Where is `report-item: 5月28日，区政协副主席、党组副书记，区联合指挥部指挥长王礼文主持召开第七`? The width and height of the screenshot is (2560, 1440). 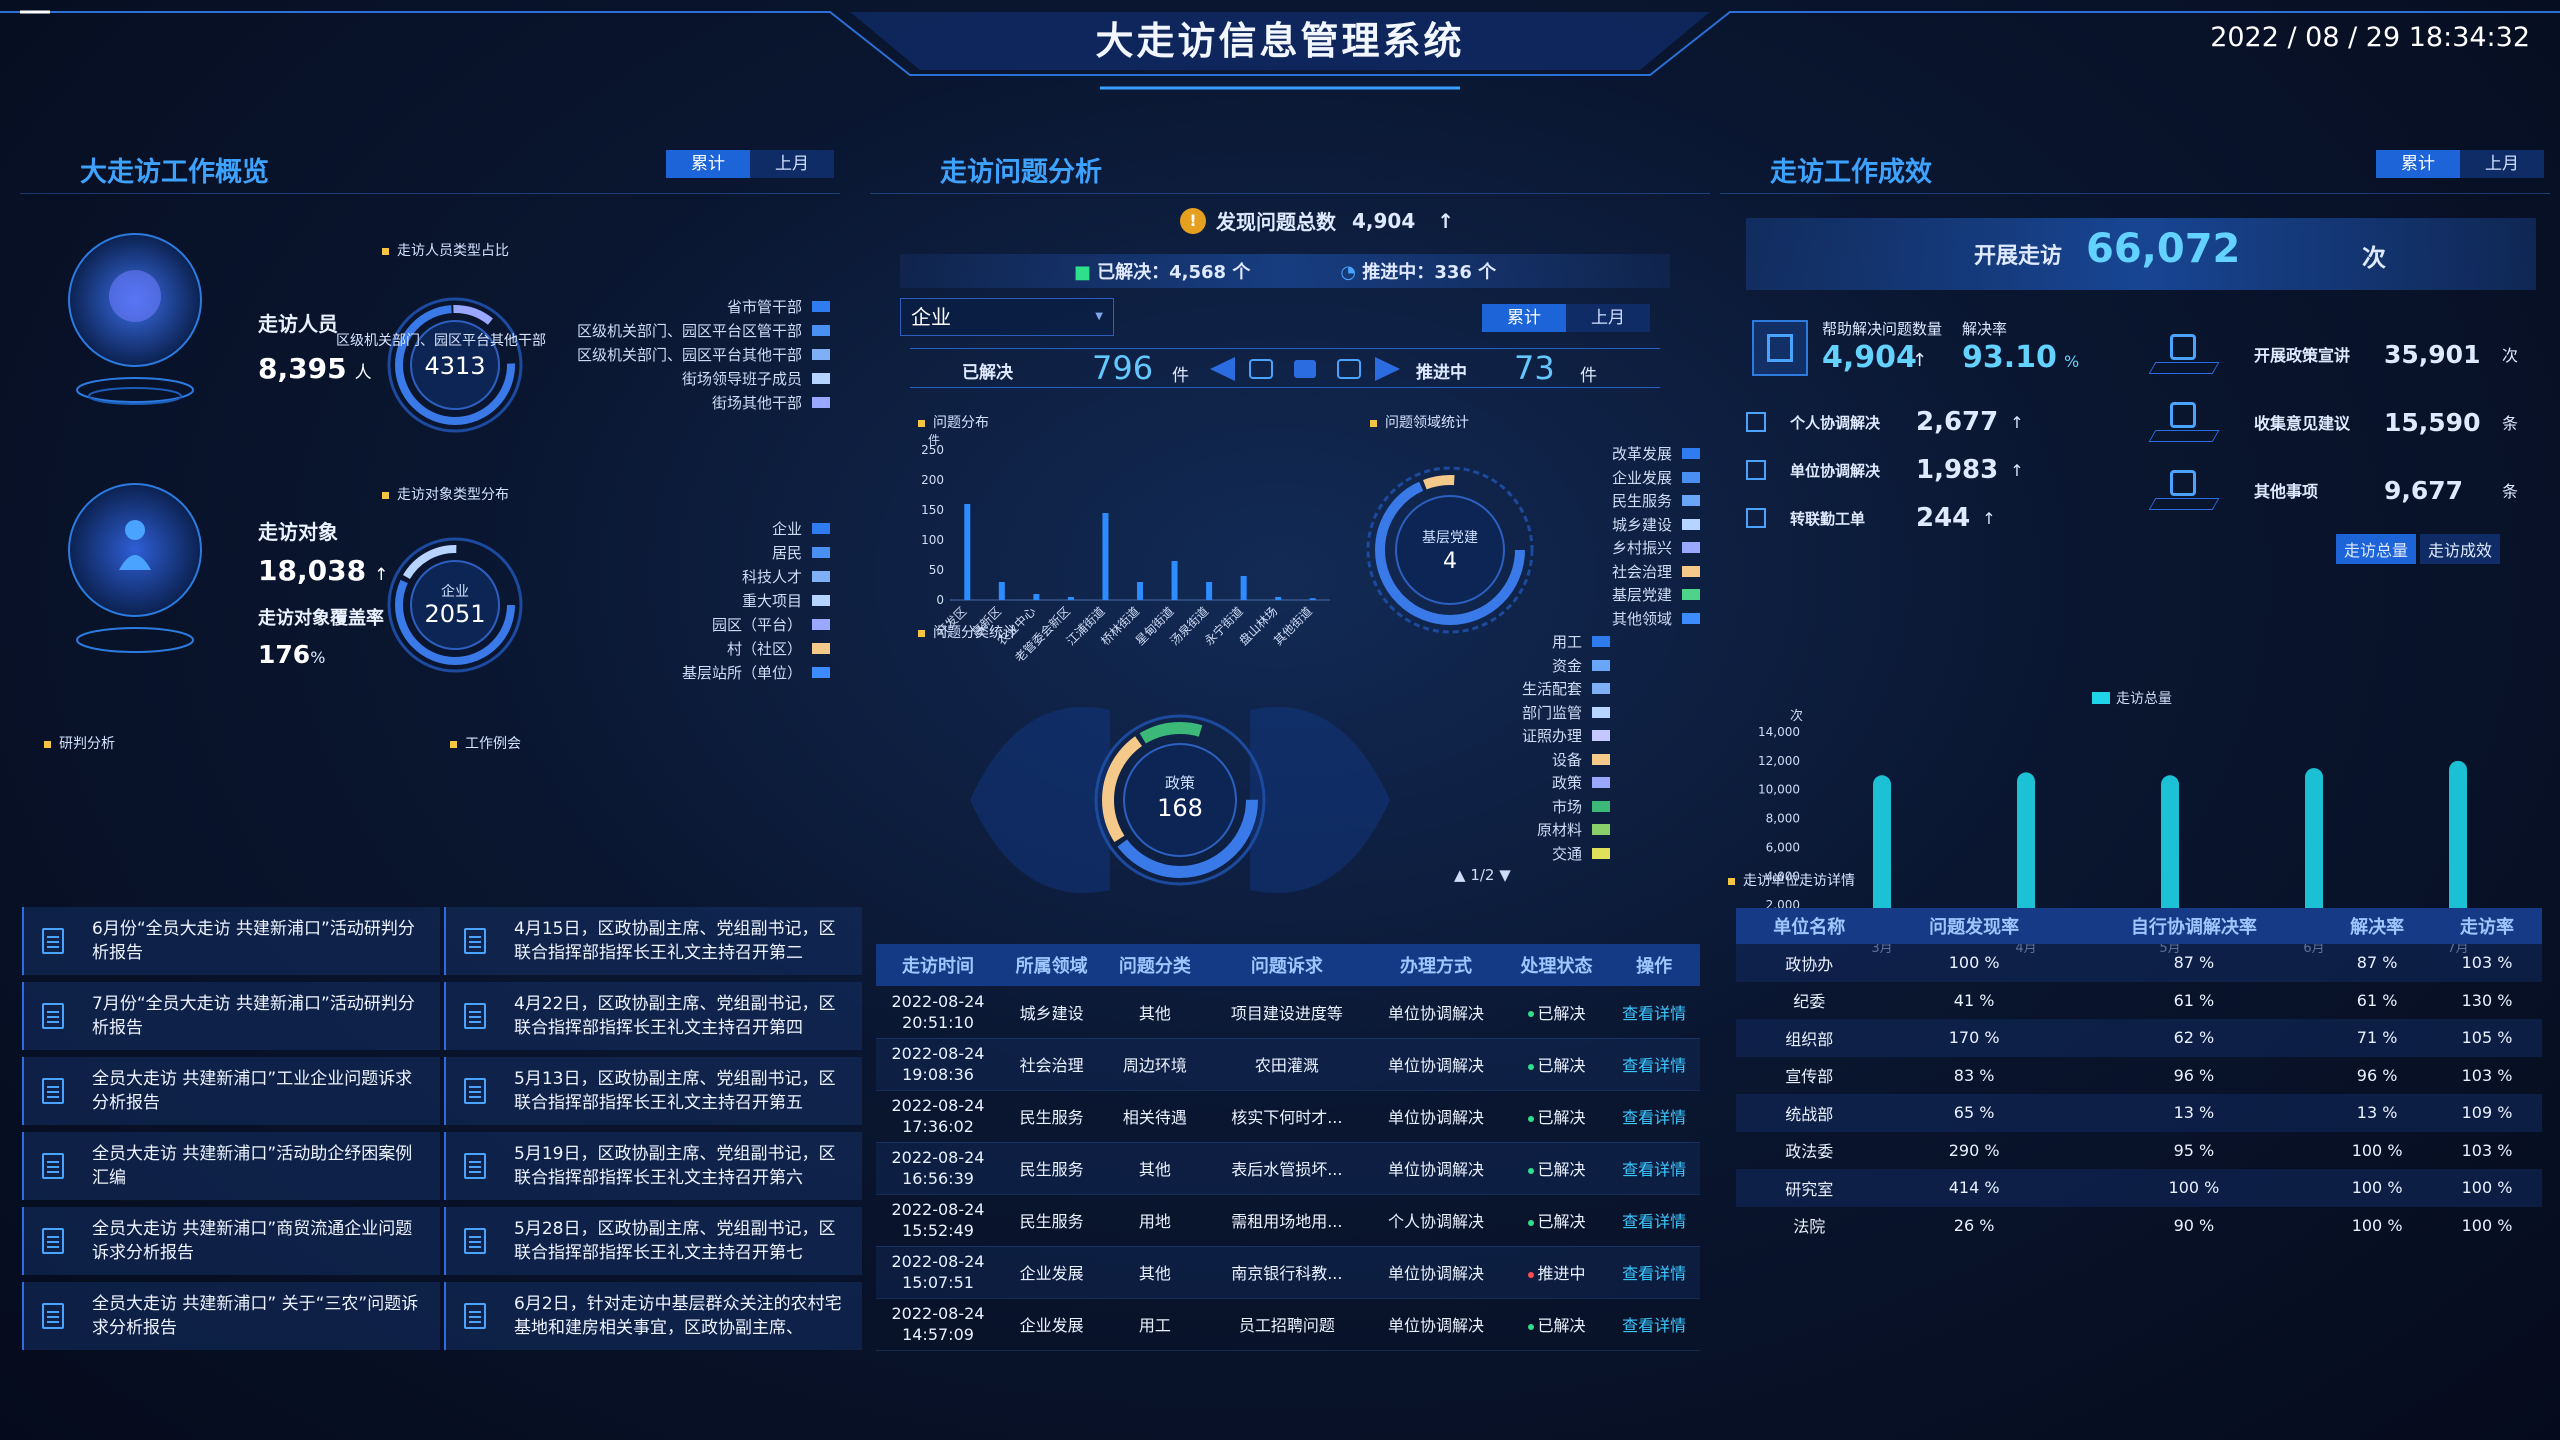
report-item: 5月28日，区政协副主席、党组副书记，区联合指挥部指挥长王礼文主持召开第七 is located at coordinates (653, 1241).